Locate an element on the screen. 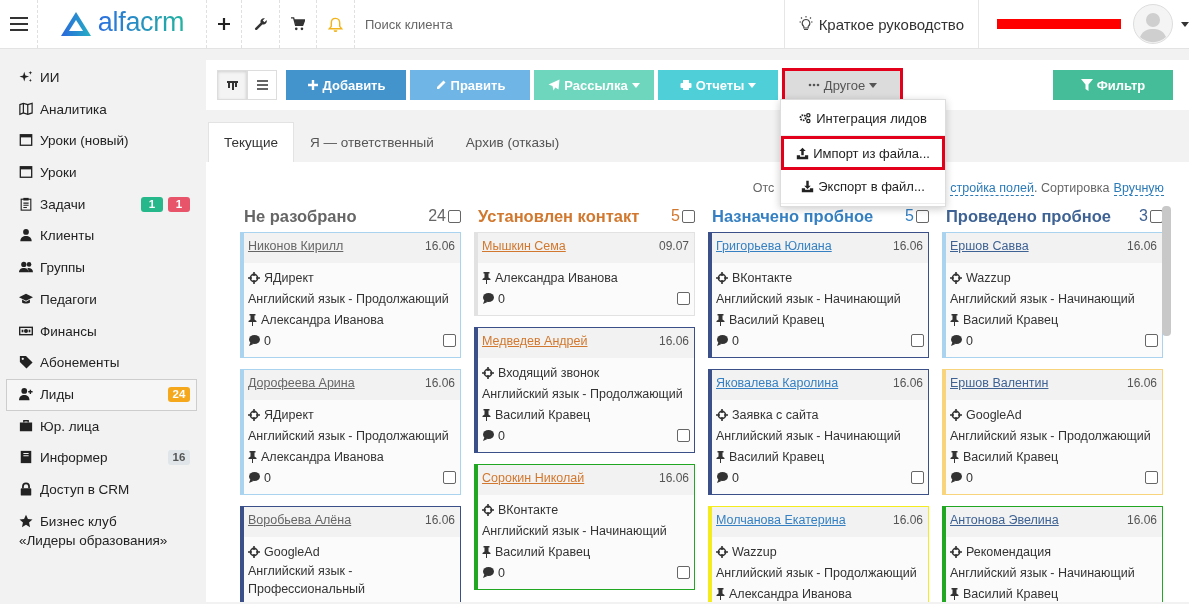  fields-settings-link: стройка полей is located at coordinates (992, 188).